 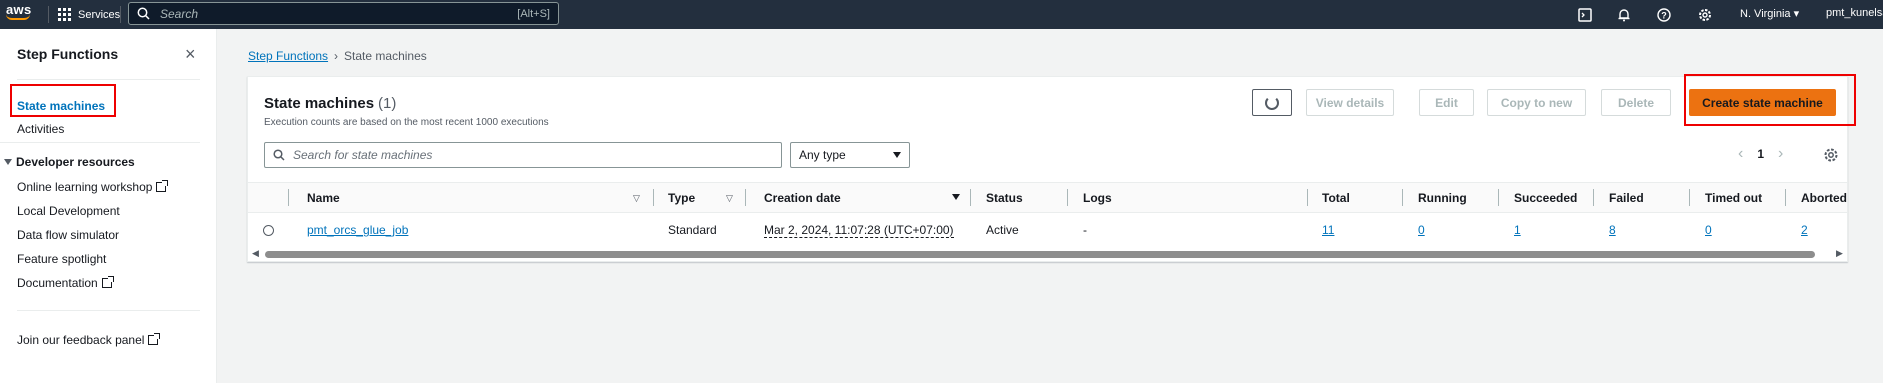 I want to click on help-icon: ?, so click(x=1664, y=14).